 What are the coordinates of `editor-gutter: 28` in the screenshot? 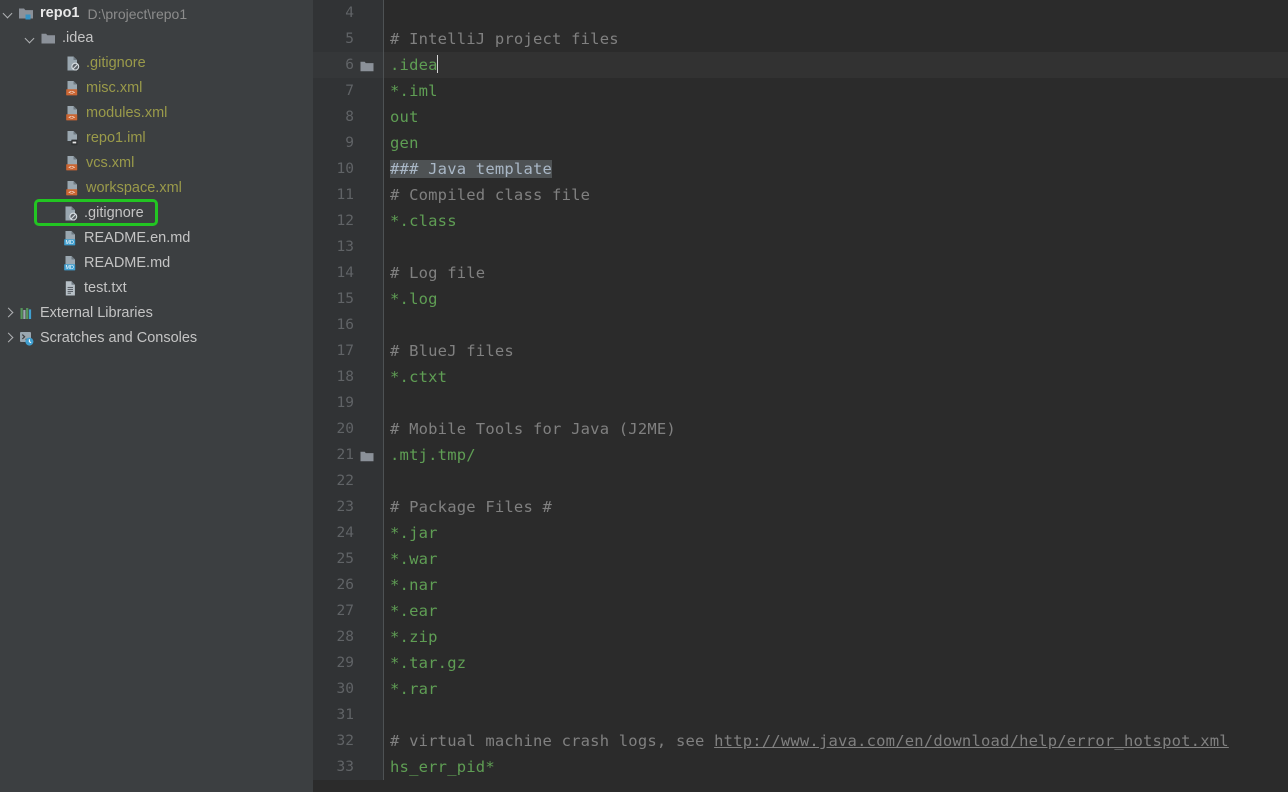 It's located at (348, 637).